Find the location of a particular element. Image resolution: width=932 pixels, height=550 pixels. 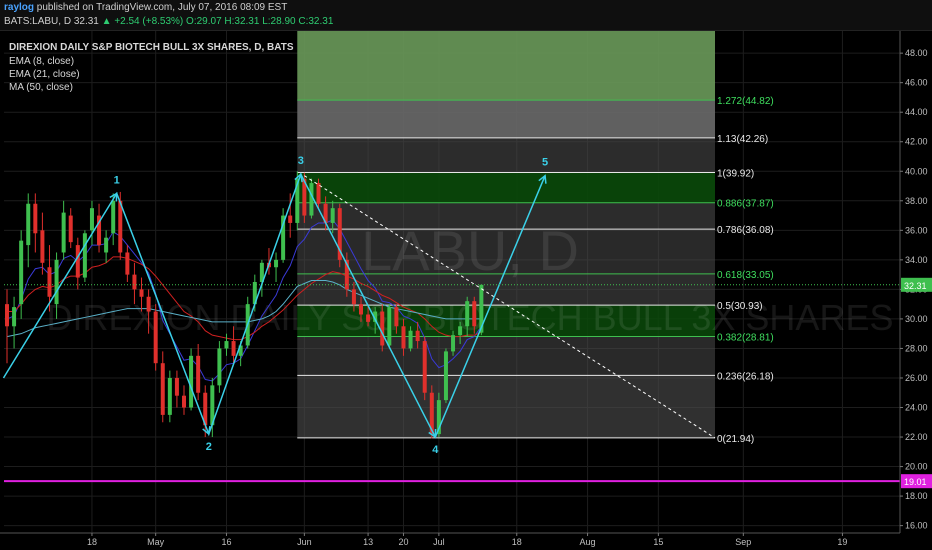

price-tick-label: 22.00 is located at coordinates (916, 437).